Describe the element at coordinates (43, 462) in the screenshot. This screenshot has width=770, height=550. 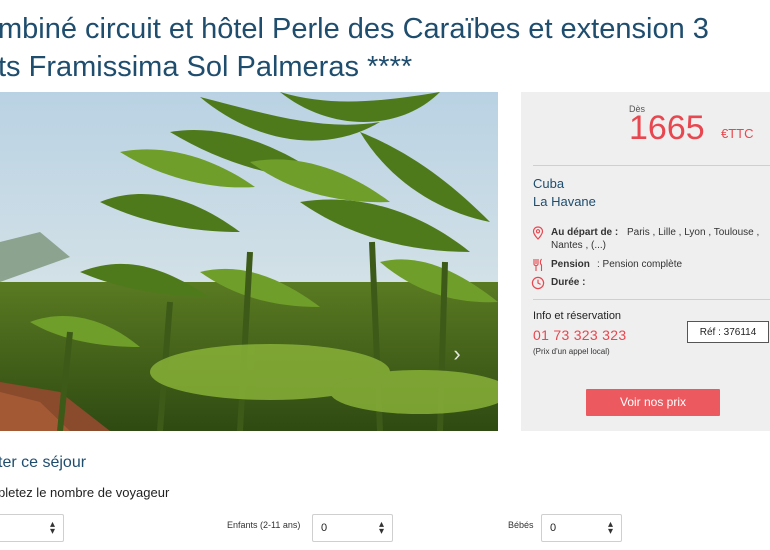
I see `booking-section-title: ter ce séjour` at that location.